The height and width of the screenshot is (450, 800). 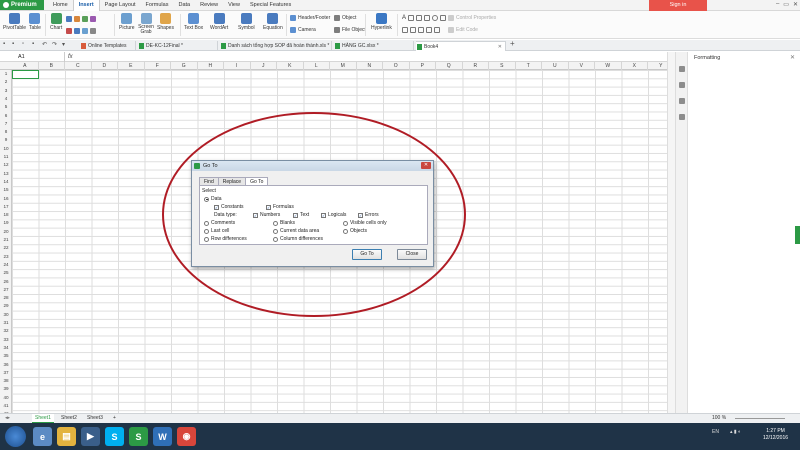 What do you see at coordinates (4, 44) in the screenshot?
I see `save-icon: ▪` at bounding box center [4, 44].